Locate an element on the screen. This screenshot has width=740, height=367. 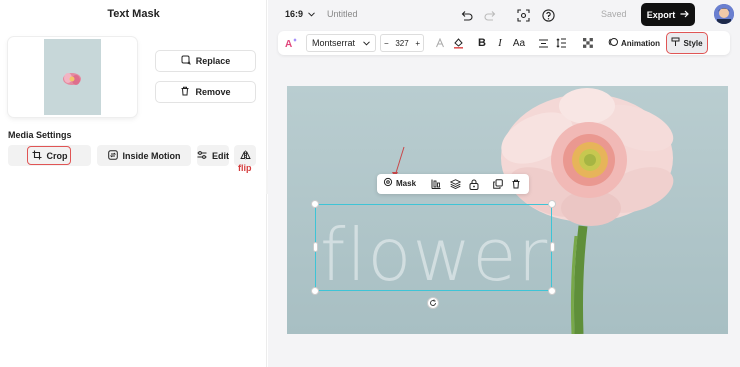
transparency-icon is located at coordinates (588, 43).